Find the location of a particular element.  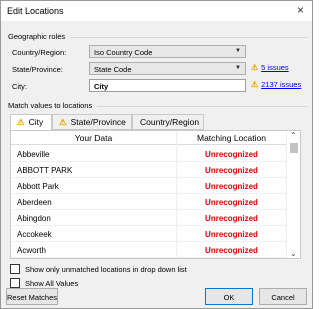

table-row: Aberdeen Unrecognized is located at coordinates (148, 202).